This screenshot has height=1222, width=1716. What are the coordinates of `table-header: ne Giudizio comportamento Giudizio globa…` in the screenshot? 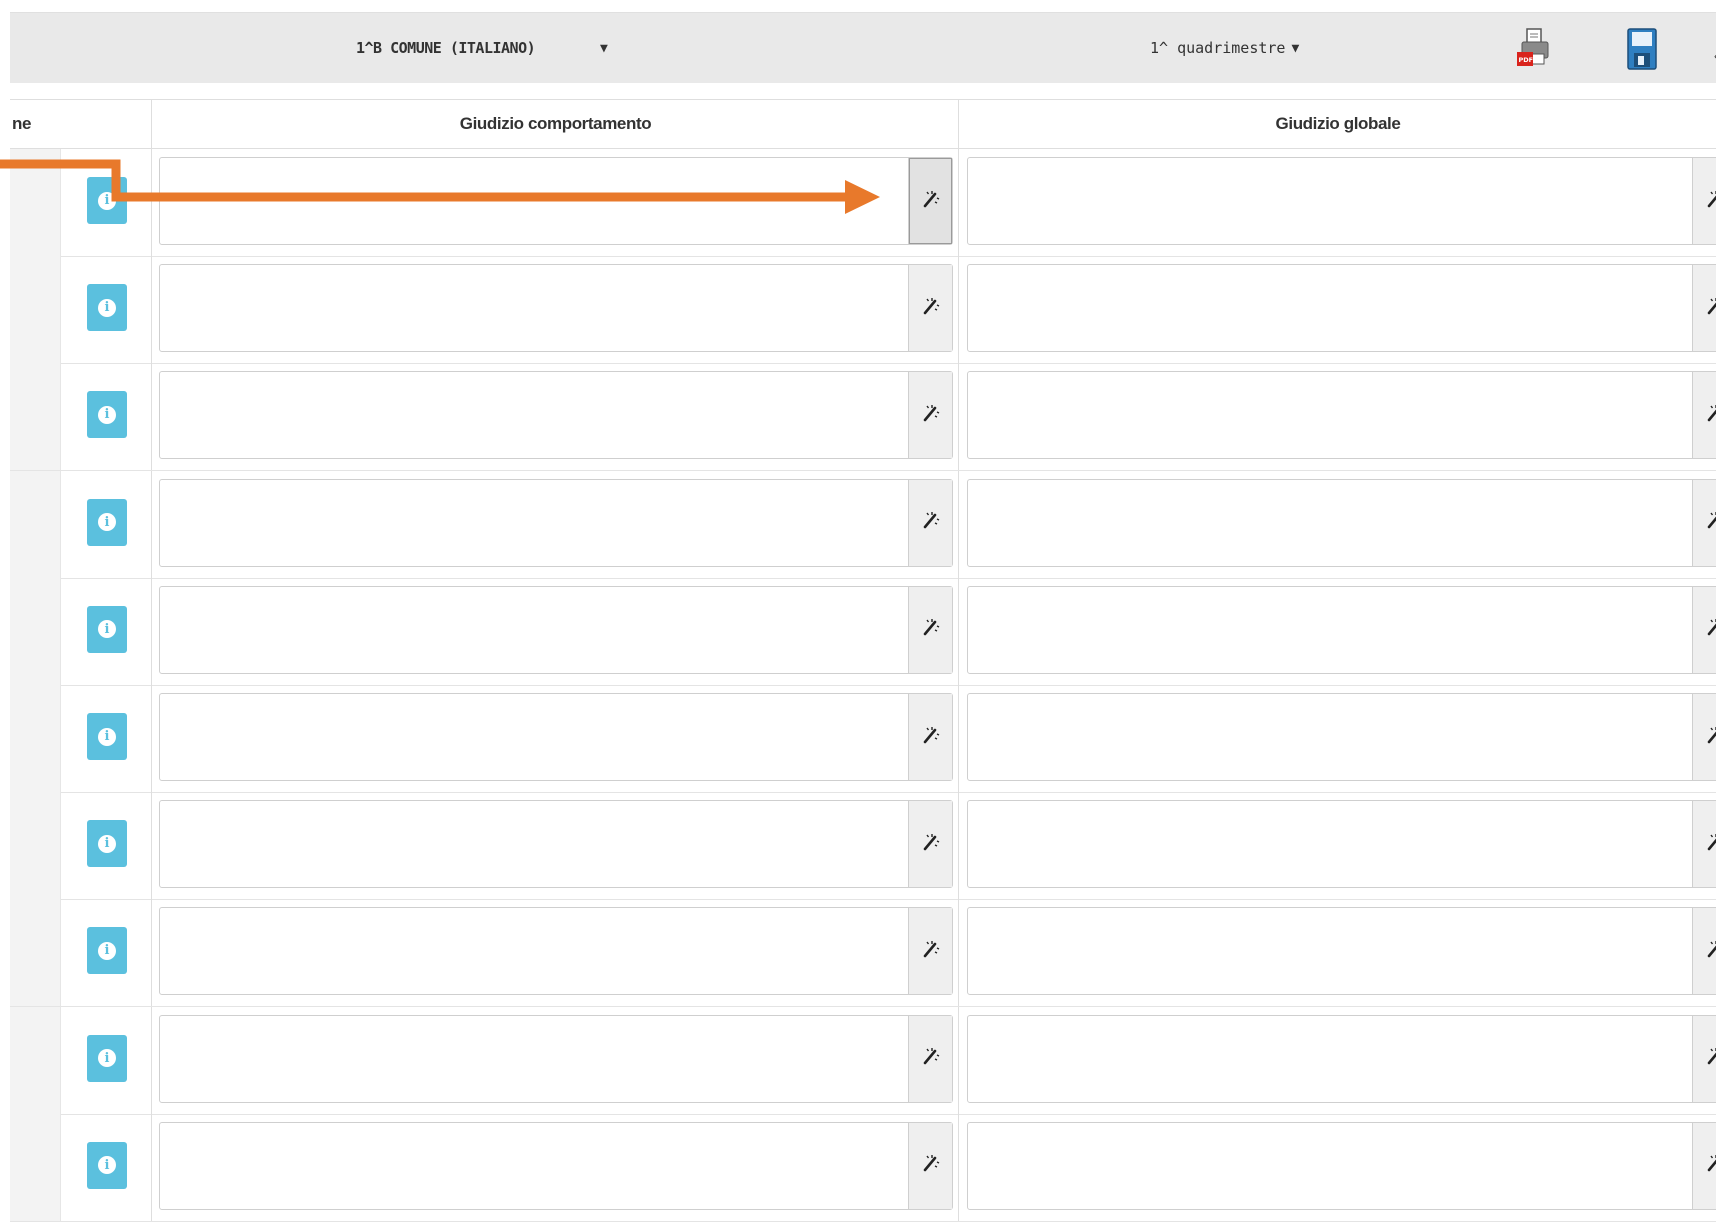 It's located at (863, 124).